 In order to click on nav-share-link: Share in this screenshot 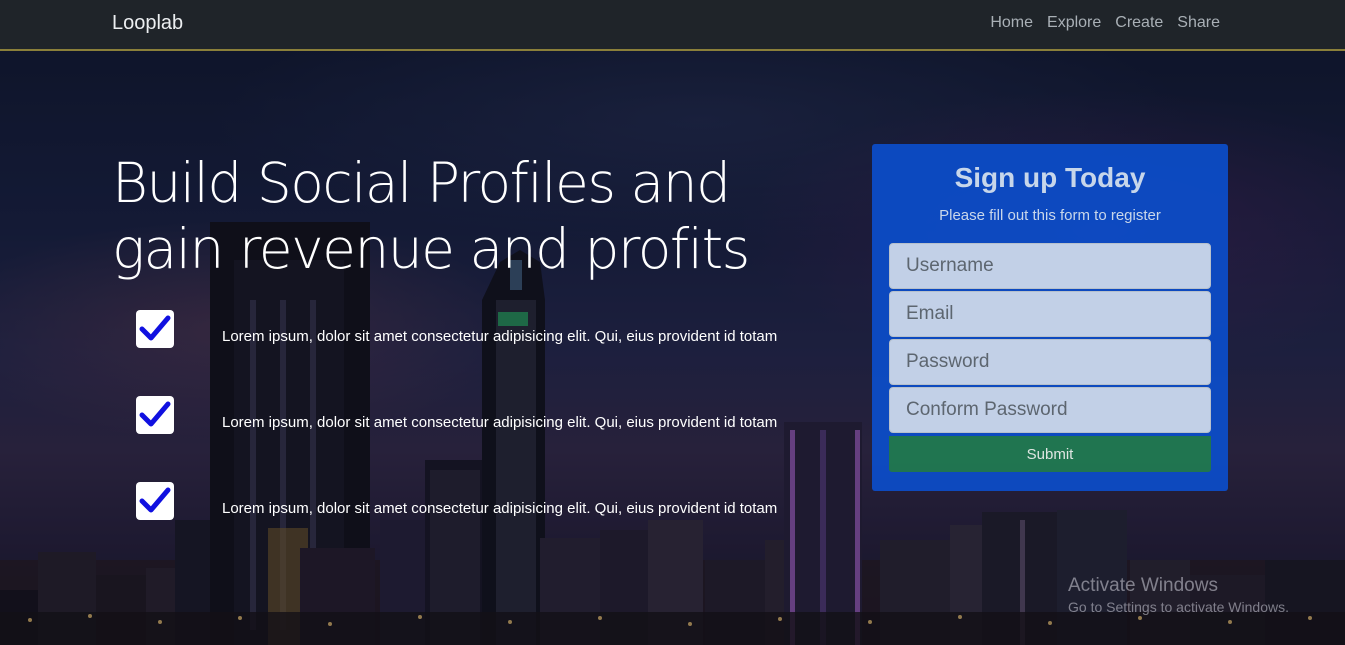, I will do `click(1198, 23)`.